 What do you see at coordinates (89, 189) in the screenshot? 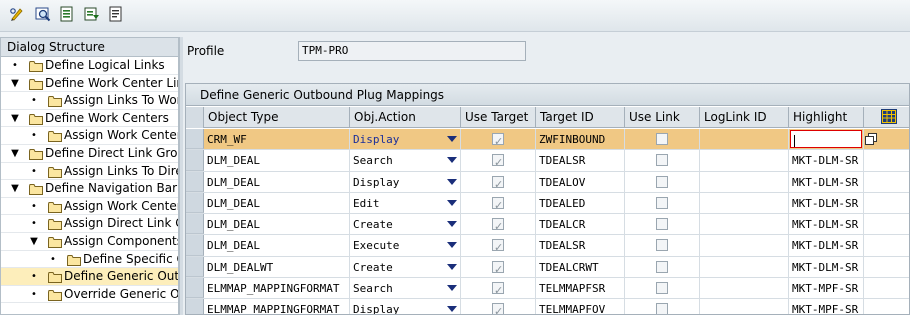
I see `tree-item: ▼ Define Navigation Bar Profile` at bounding box center [89, 189].